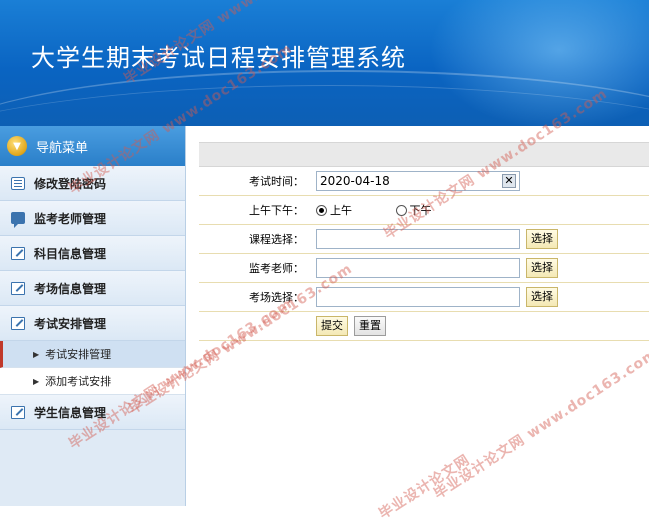 The height and width of the screenshot is (523, 649). What do you see at coordinates (254, 297) in the screenshot?
I see `room-label: 考场选择：` at bounding box center [254, 297].